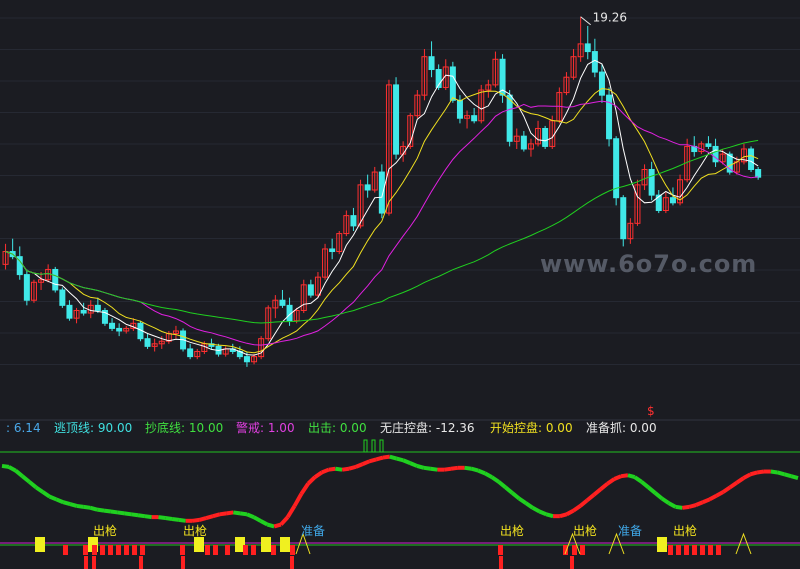  Describe the element at coordinates (743, 543) in the screenshot. I see `signal-triangle` at that location.